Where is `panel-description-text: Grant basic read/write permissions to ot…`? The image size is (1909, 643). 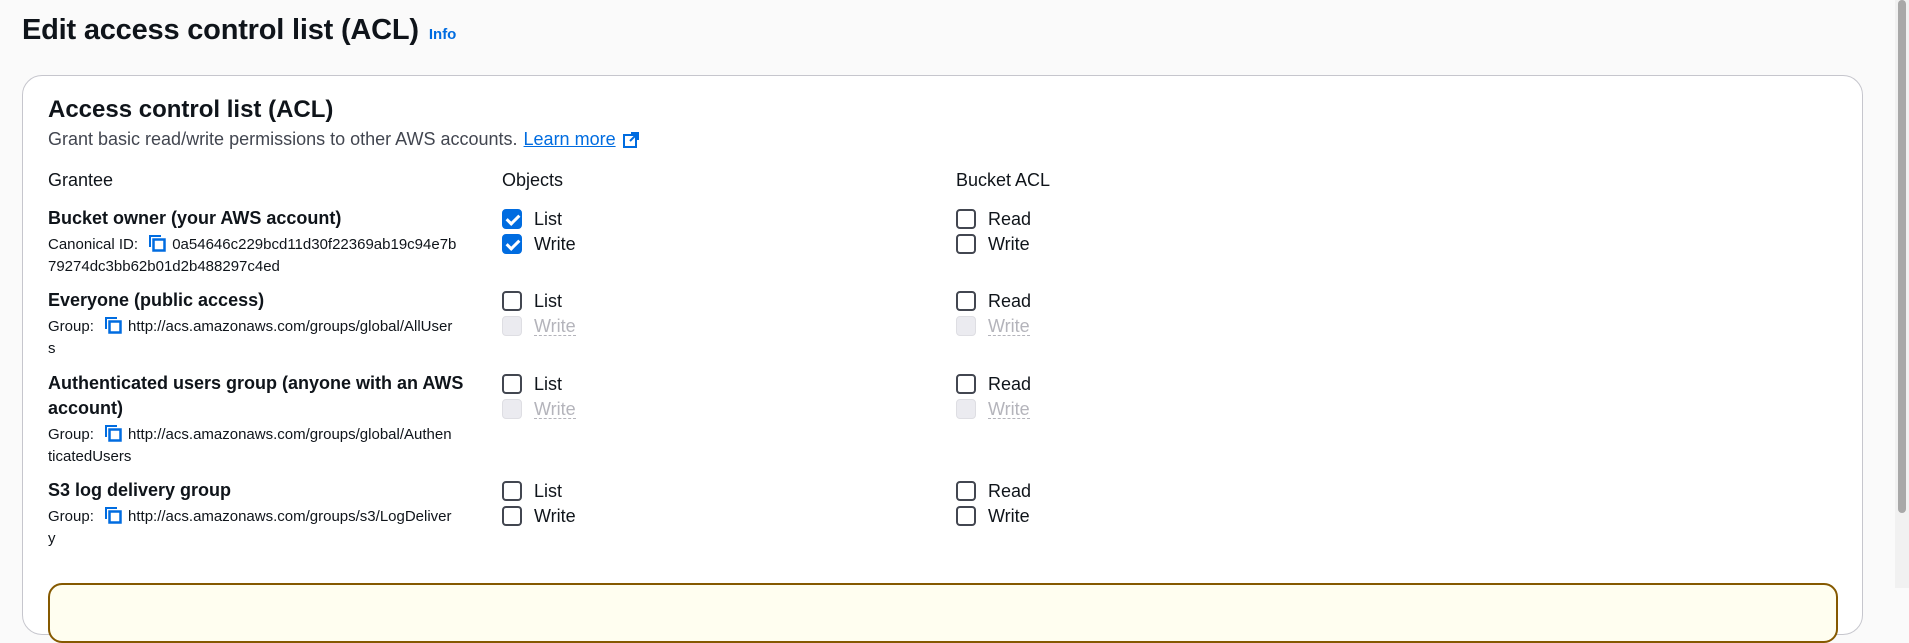
panel-description-text: Grant basic read/write permissions to ot… is located at coordinates (283, 139).